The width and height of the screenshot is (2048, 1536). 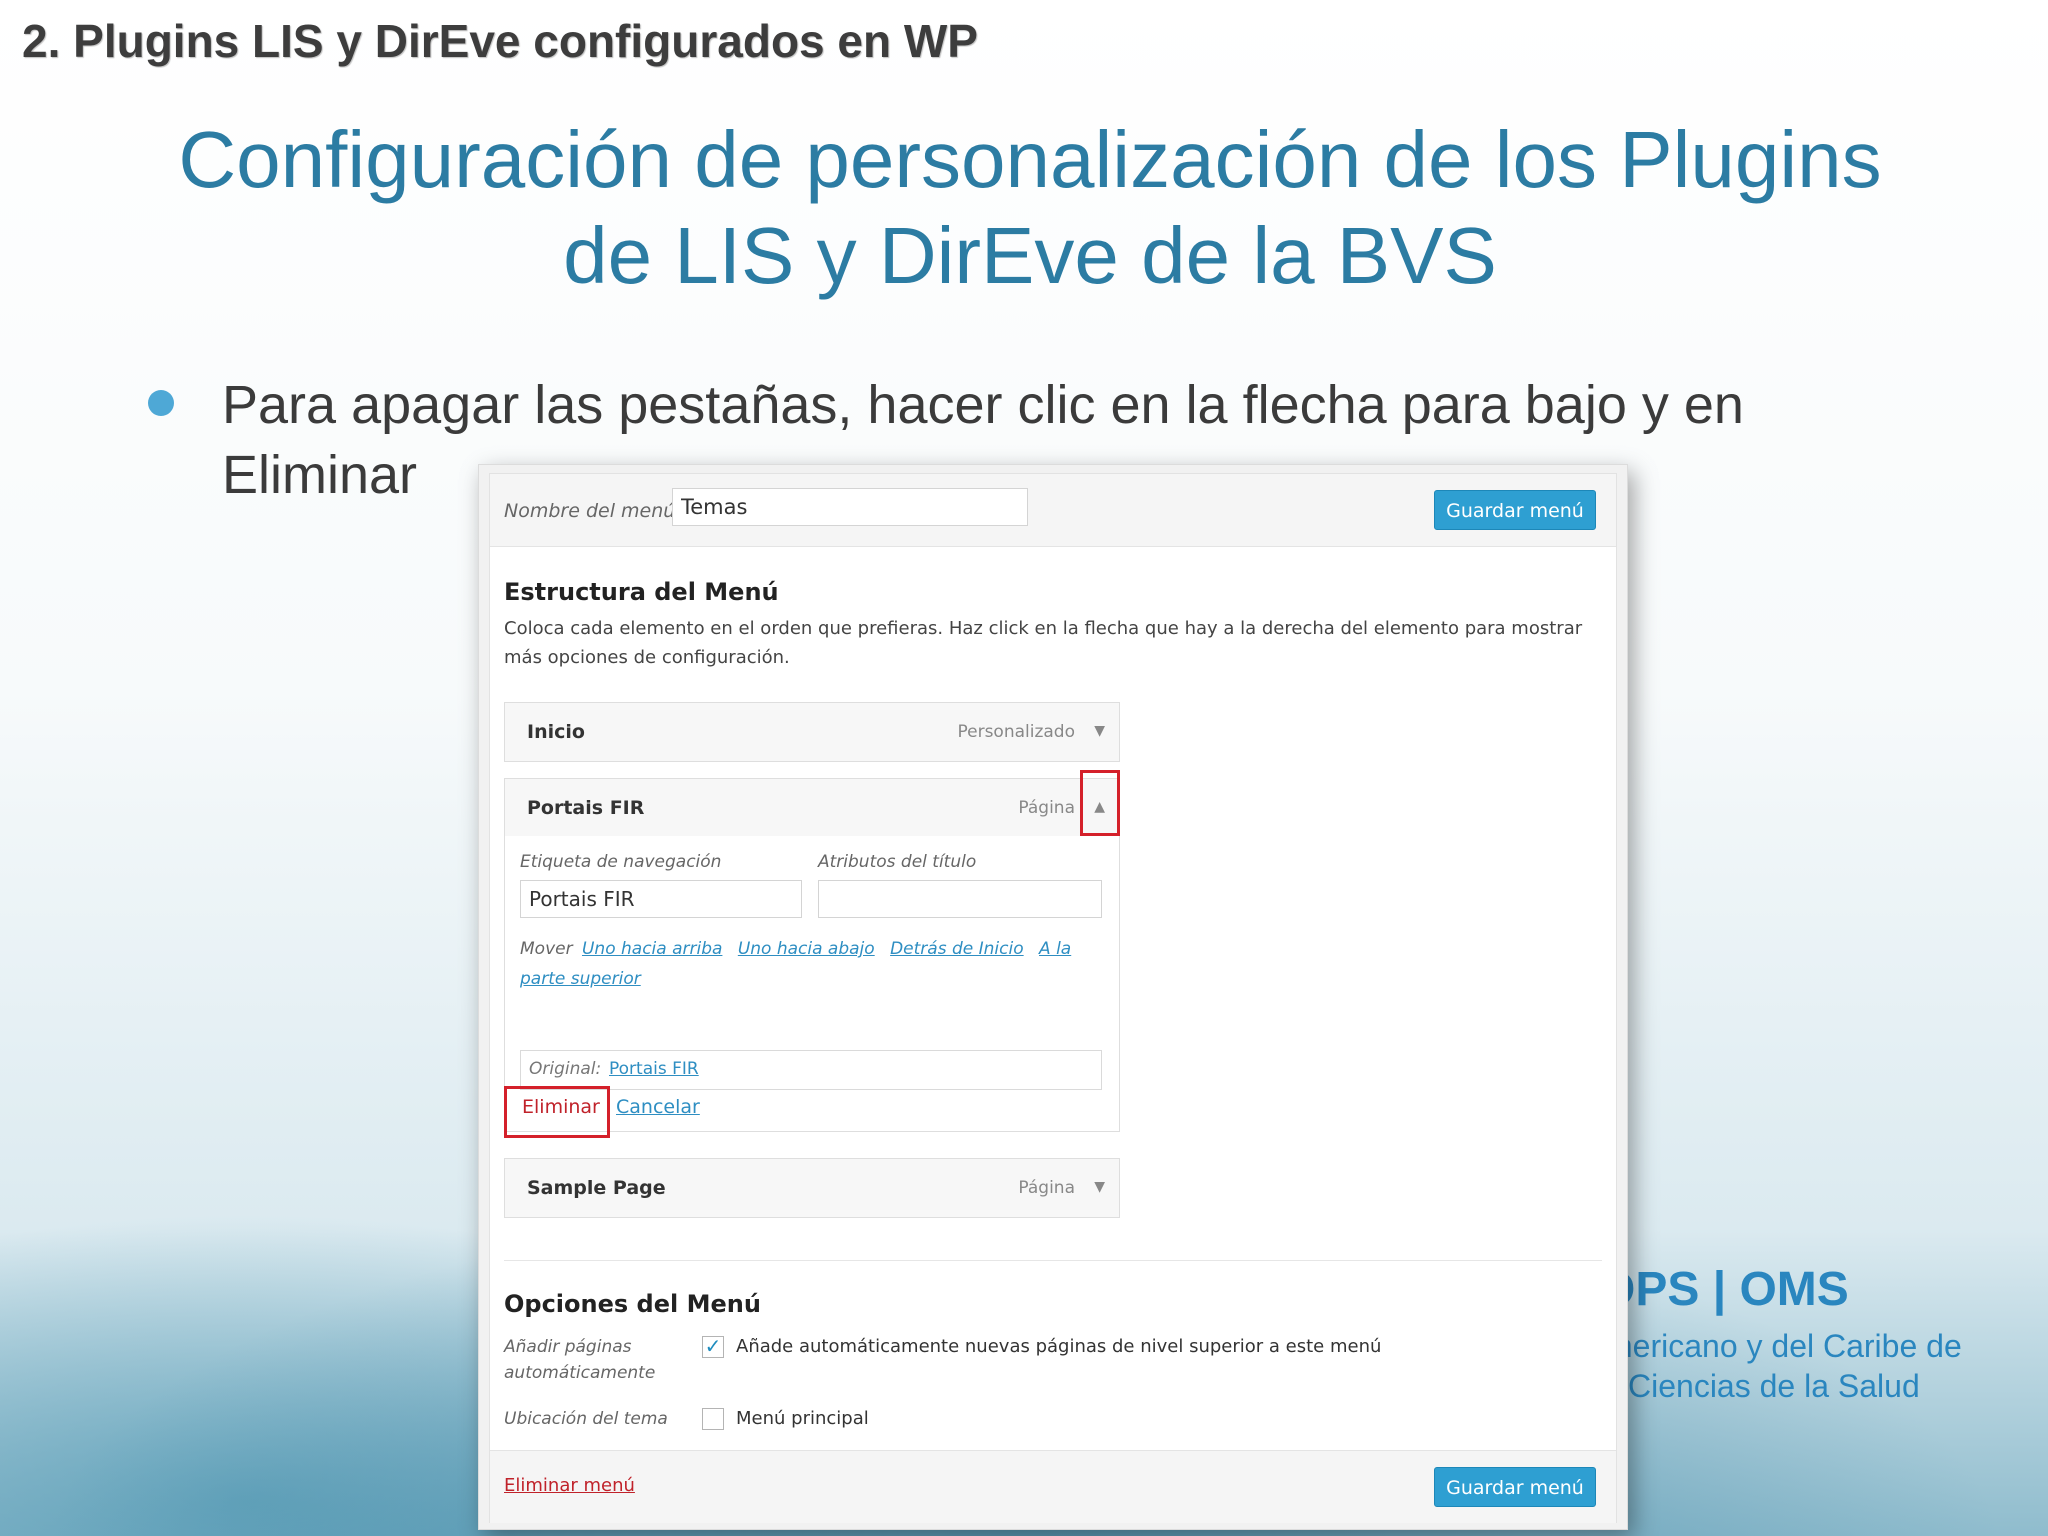 What do you see at coordinates (806, 949) in the screenshot?
I see `move-down-link: Uno hacia abajo` at bounding box center [806, 949].